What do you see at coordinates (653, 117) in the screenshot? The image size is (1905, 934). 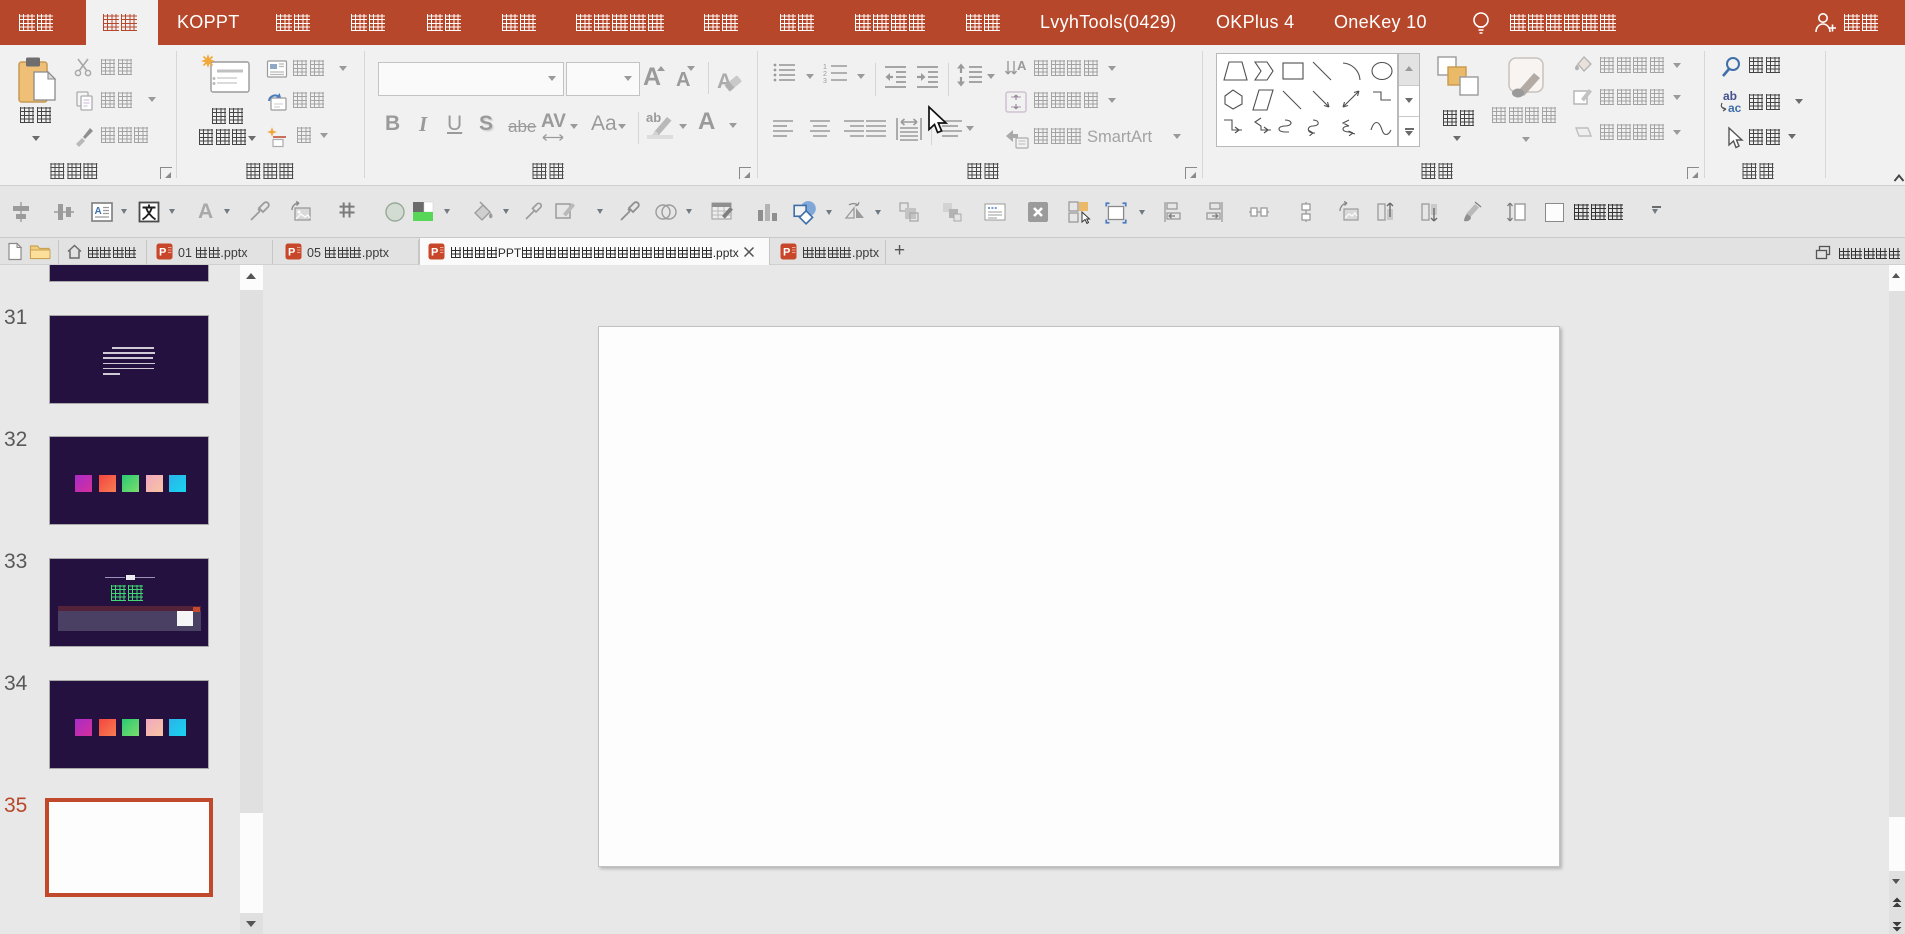 I see `svg-text: ab` at bounding box center [653, 117].